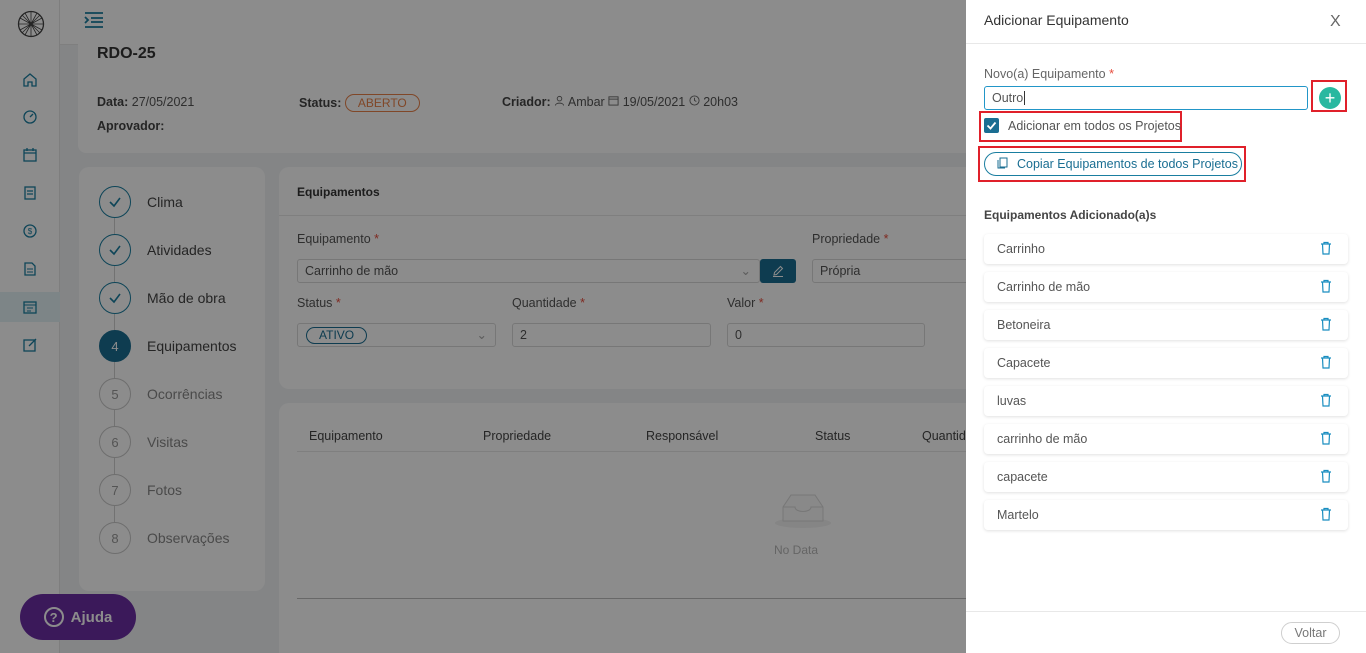  I want to click on equipment-item-name: Capacete, so click(1024, 363).